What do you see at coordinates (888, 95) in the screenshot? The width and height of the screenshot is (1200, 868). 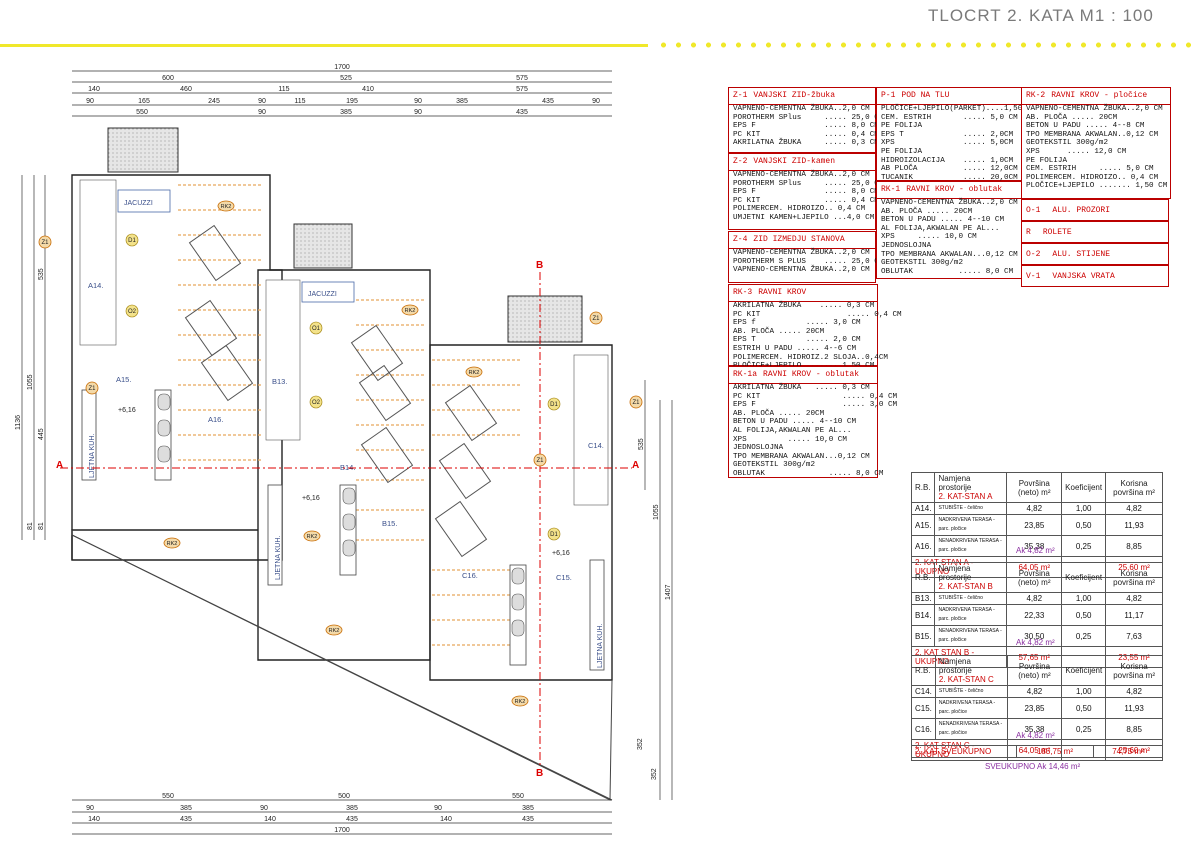 I see `spec-p1-code: P-1` at bounding box center [888, 95].